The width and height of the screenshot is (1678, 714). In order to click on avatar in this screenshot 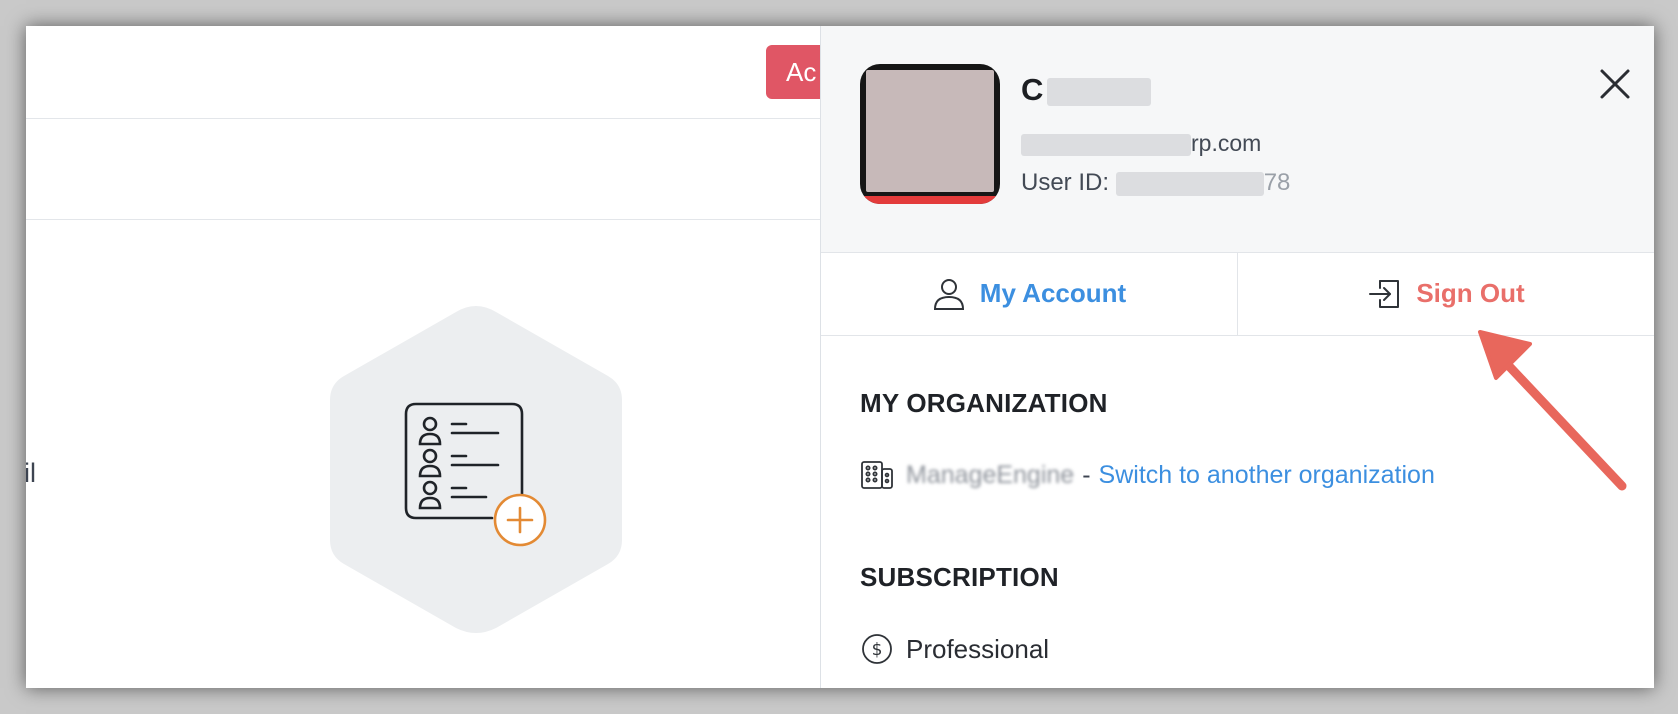, I will do `click(930, 134)`.